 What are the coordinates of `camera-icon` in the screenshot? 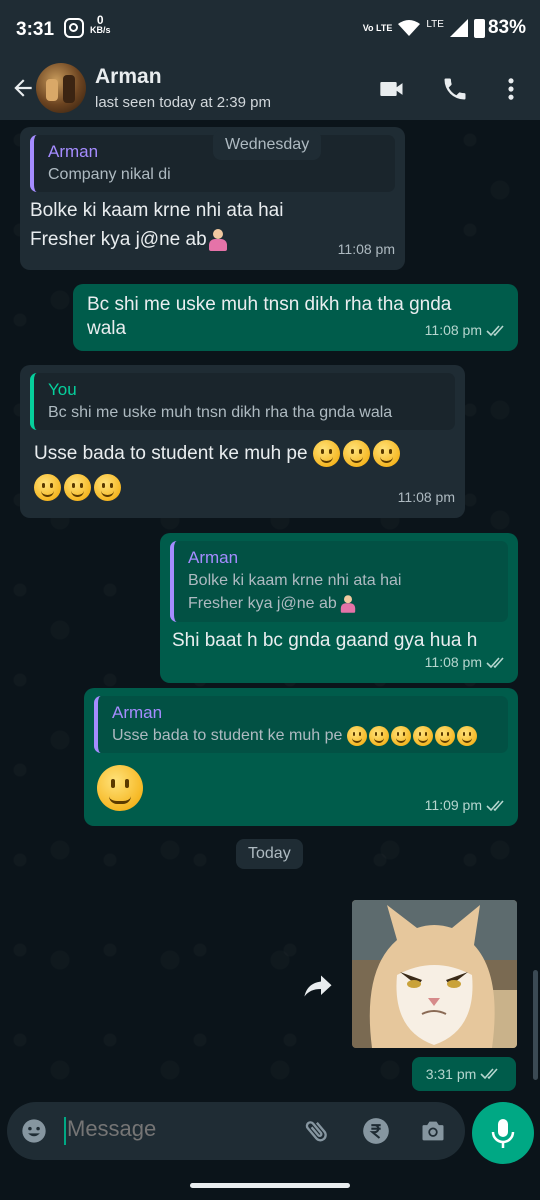 It's located at (433, 1131).